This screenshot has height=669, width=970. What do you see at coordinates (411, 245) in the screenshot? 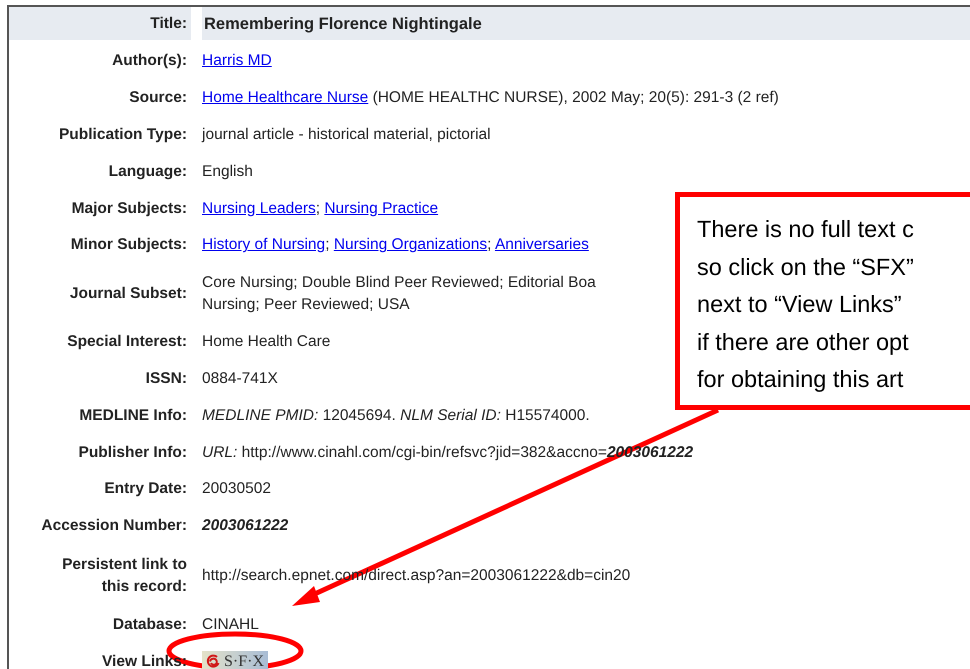
I see `link: Nursing Organizations` at bounding box center [411, 245].